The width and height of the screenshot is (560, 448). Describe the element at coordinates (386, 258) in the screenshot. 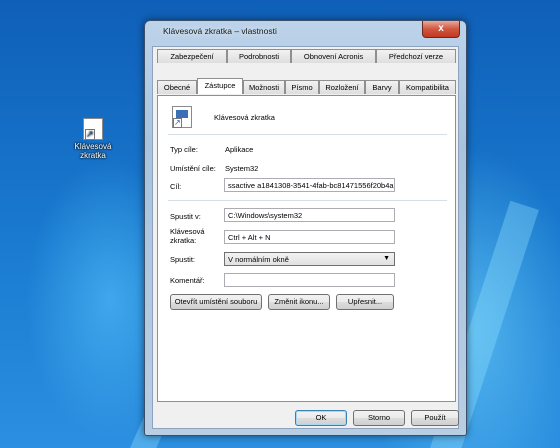

I see `chevron-down-icon: ▼` at that location.